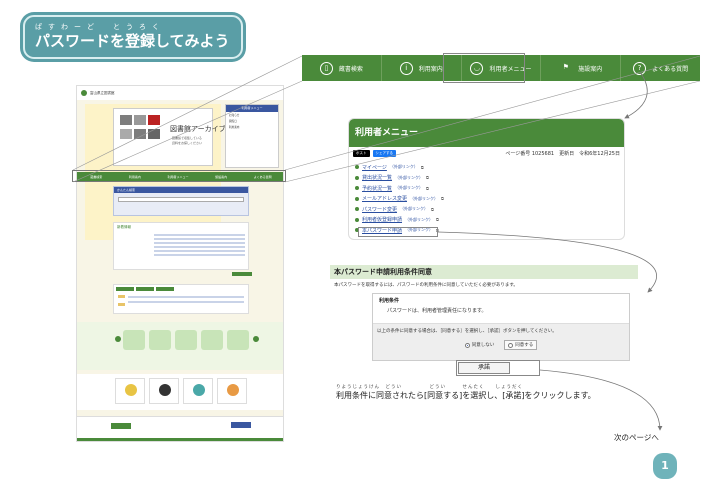 The height and width of the screenshot is (496, 702). What do you see at coordinates (398, 232) in the screenshot?
I see `password-application-highlight-frame` at bounding box center [398, 232].